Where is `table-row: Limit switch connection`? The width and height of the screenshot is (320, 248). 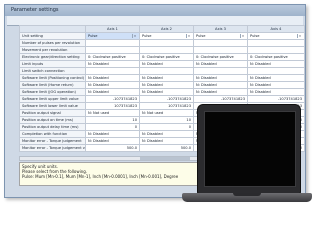
table-row: Limit switch connection is located at coordinates (162, 71).